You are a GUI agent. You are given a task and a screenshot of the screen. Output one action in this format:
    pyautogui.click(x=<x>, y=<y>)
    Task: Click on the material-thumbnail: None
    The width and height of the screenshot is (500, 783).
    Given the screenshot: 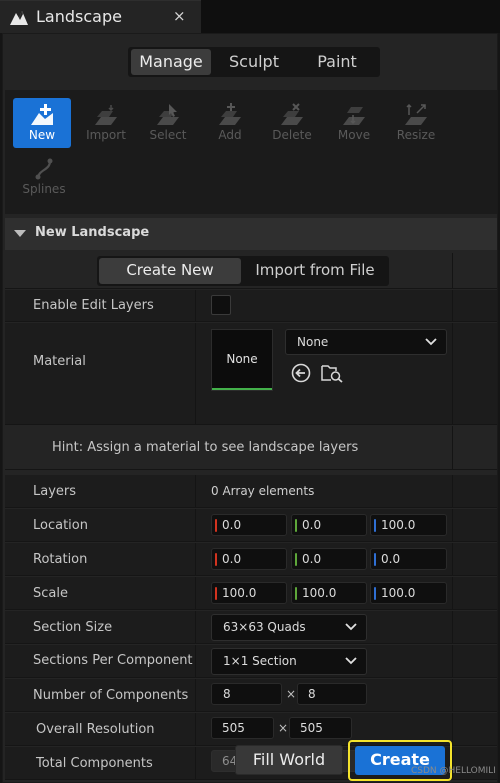 What is the action you would take?
    pyautogui.click(x=242, y=360)
    